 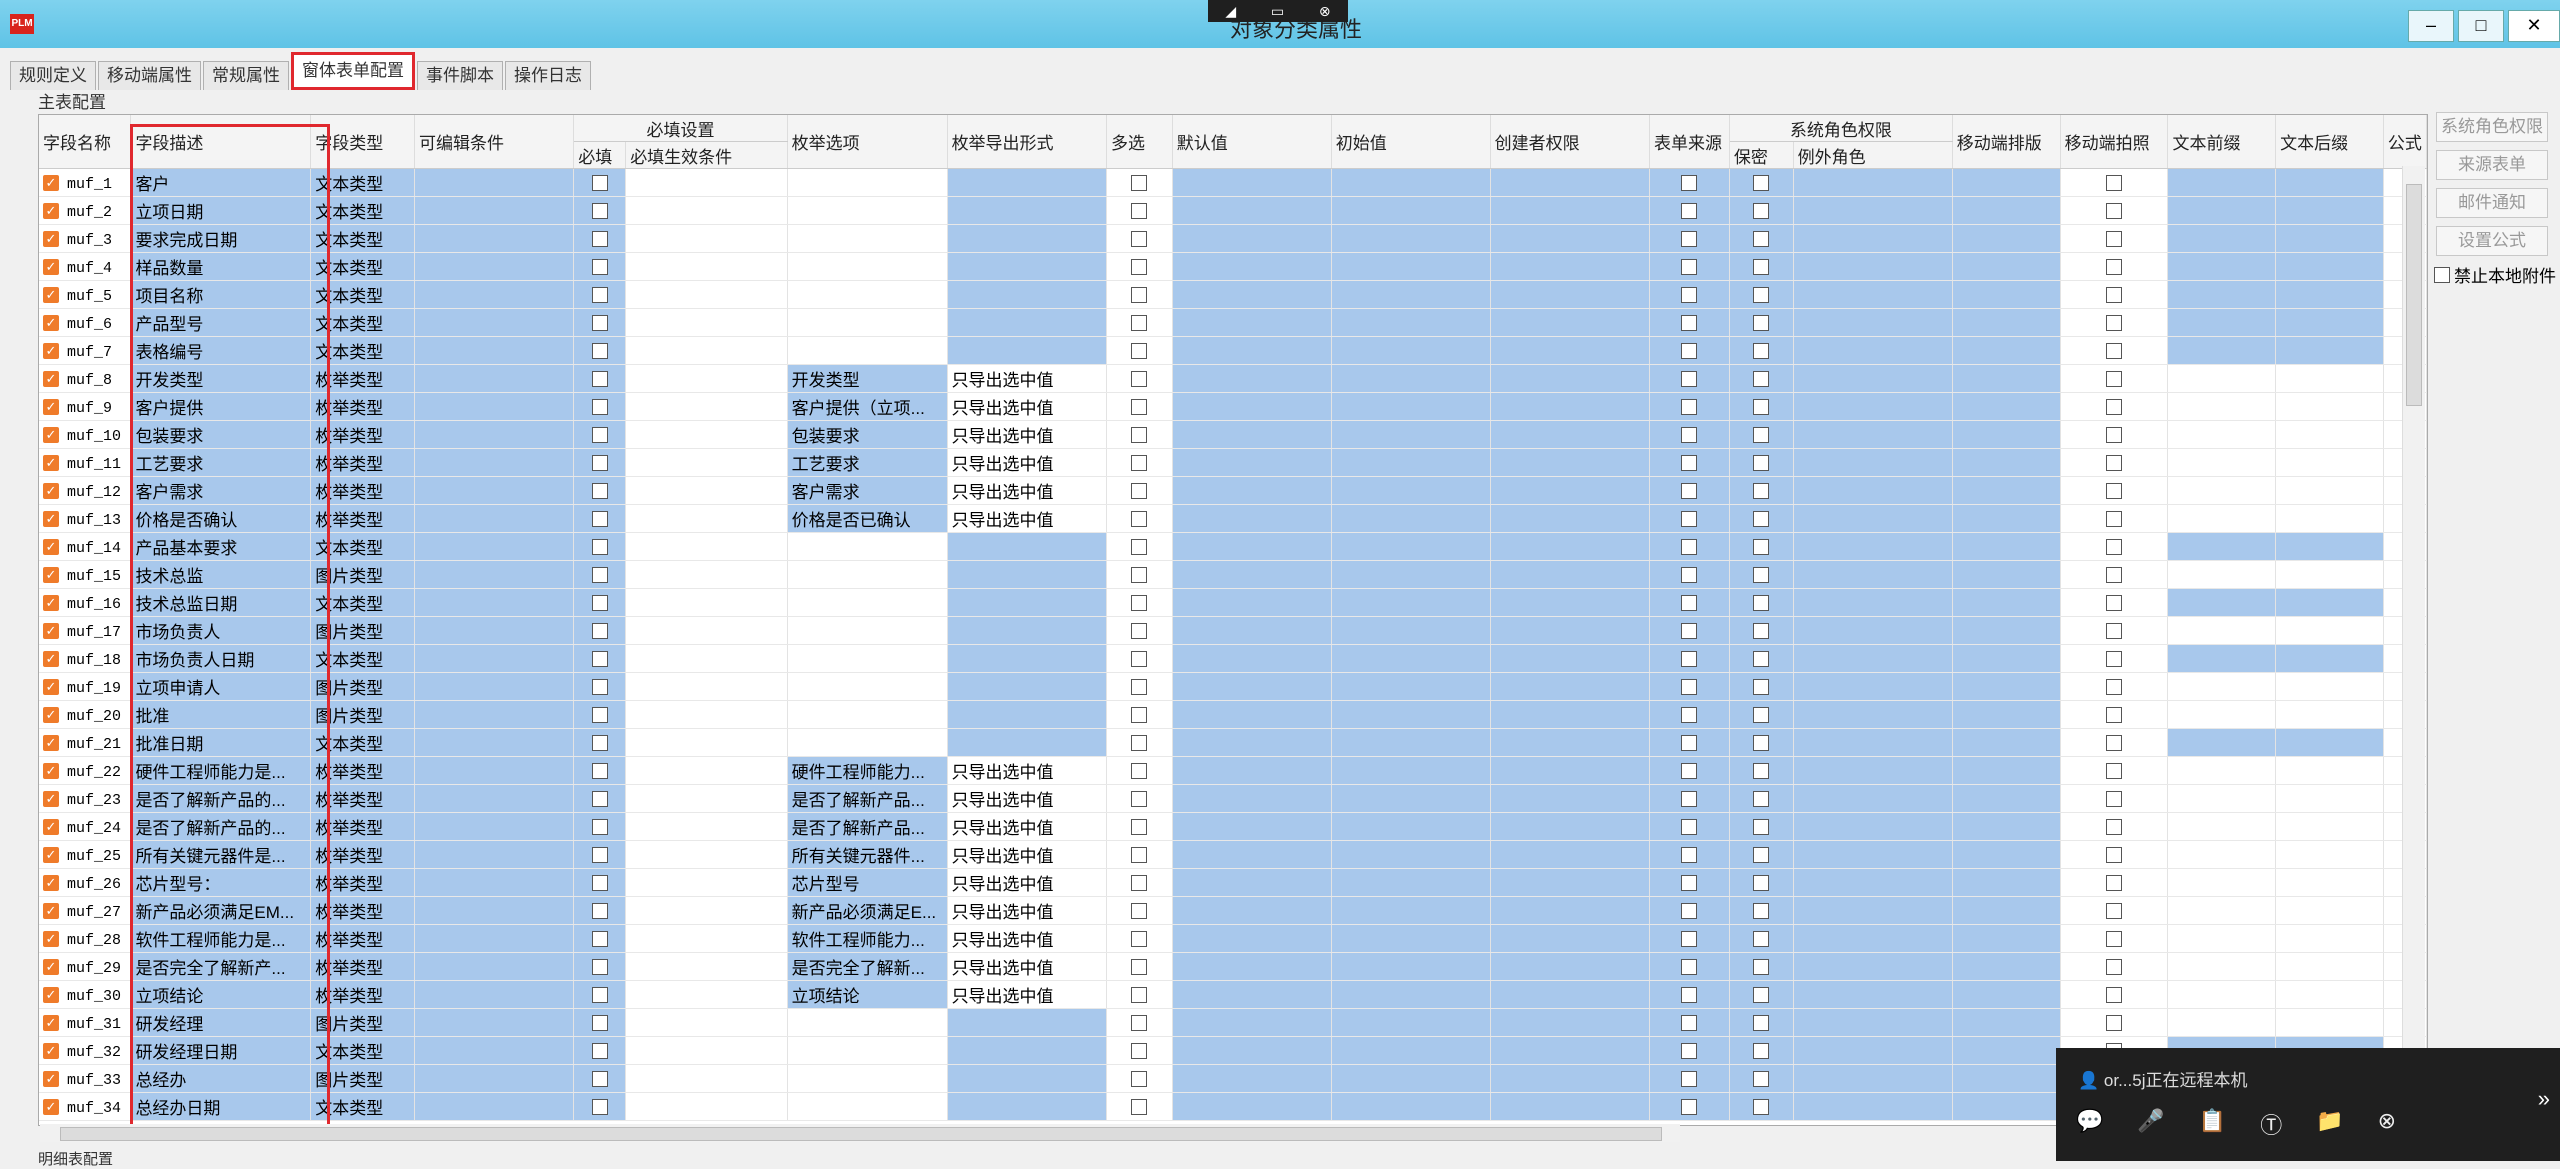 What do you see at coordinates (1233, 574) in the screenshot?
I see `table-row: ✓ muf_15 技术总监 图片类型` at bounding box center [1233, 574].